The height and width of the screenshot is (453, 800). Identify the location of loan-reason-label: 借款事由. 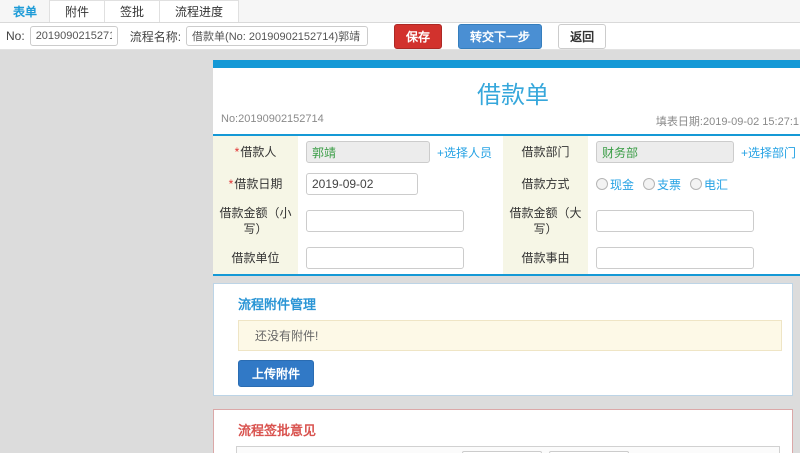
(545, 258).